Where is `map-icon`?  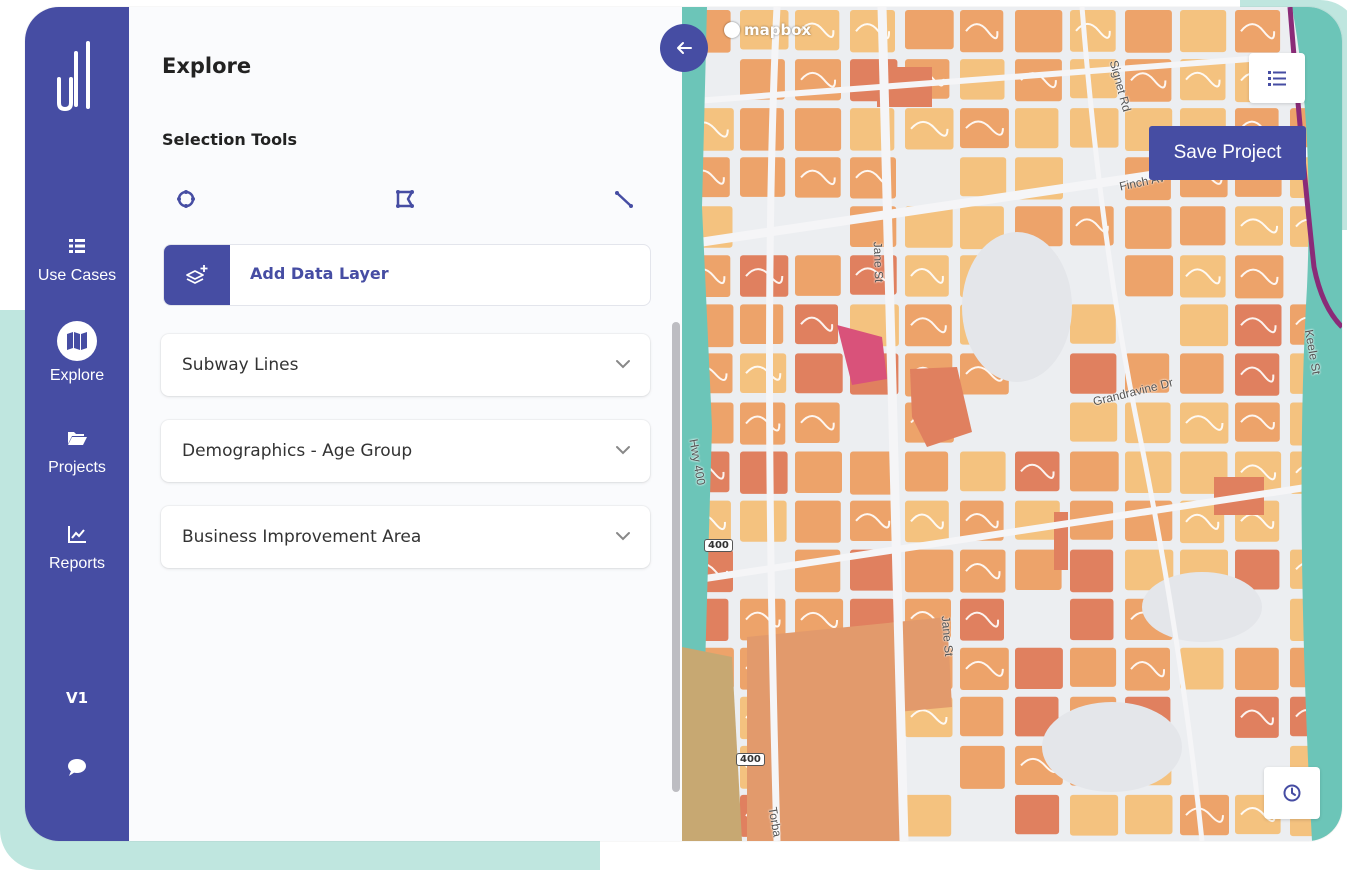
map-icon is located at coordinates (77, 341).